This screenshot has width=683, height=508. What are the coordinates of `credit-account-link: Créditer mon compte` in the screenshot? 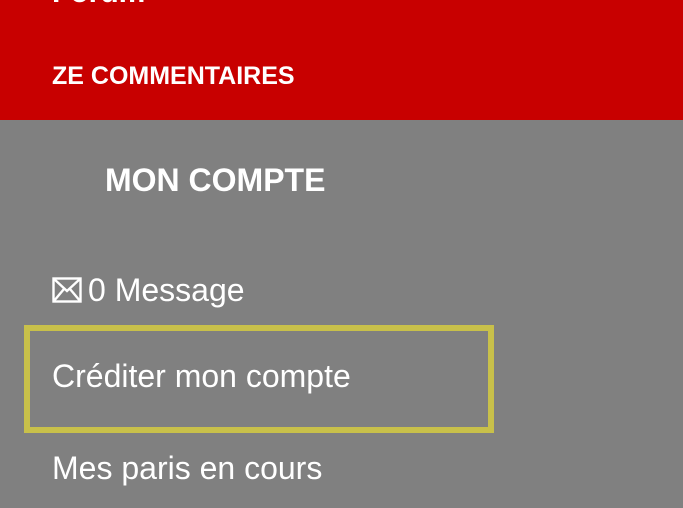 It's located at (201, 376).